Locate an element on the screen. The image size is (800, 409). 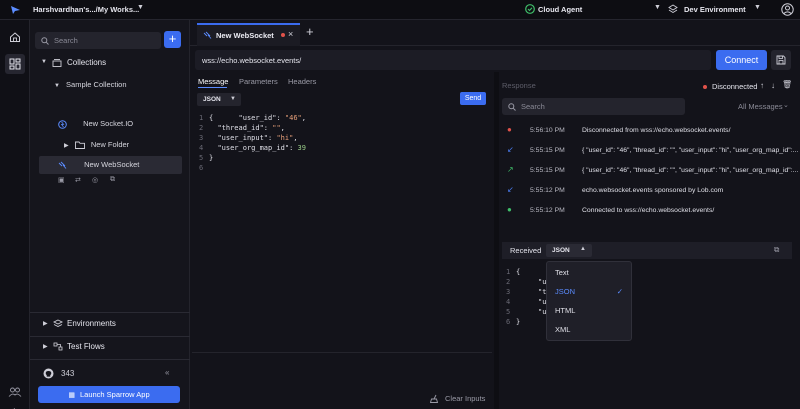
agent-label: Cloud Agent is located at coordinates (560, 9).